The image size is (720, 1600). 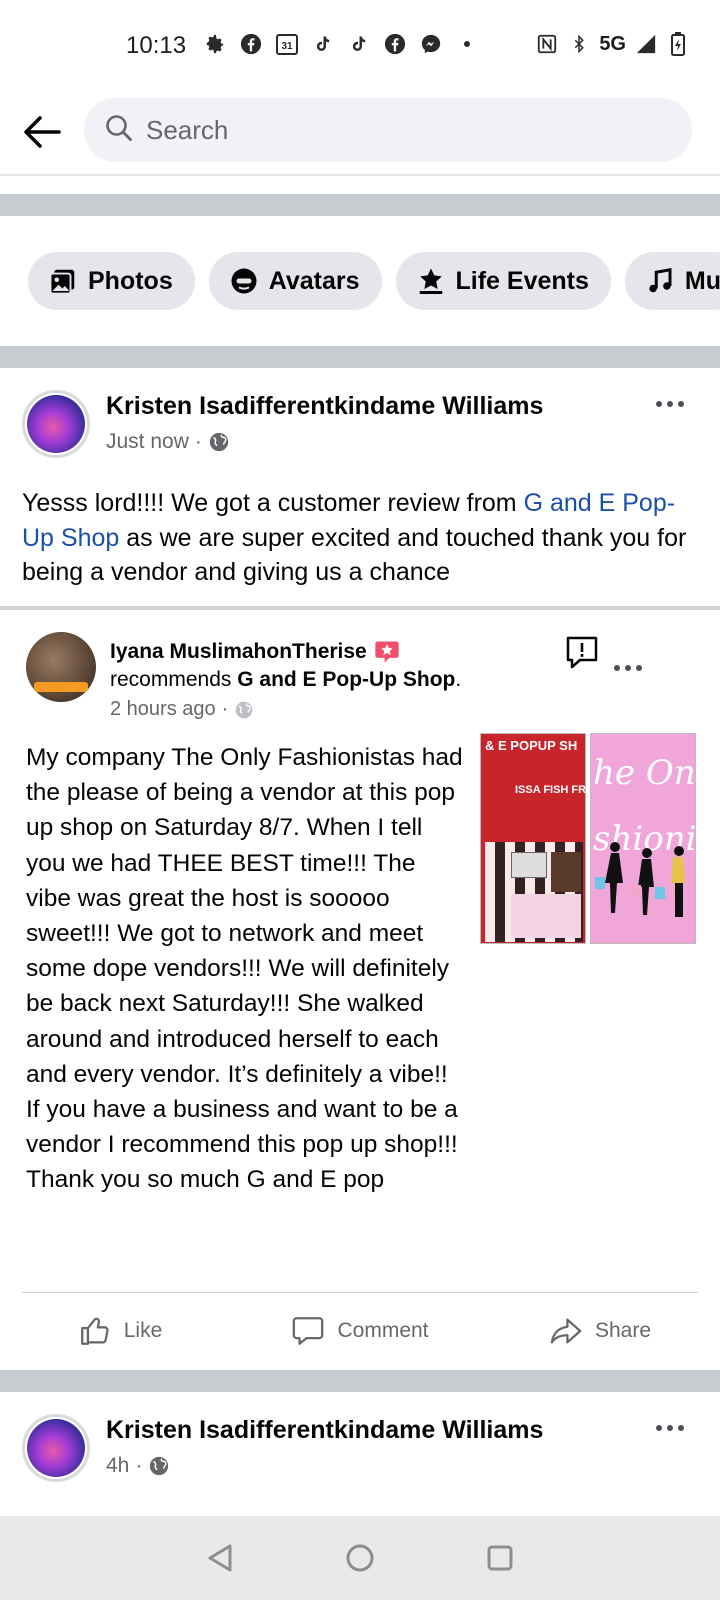 What do you see at coordinates (547, 44) in the screenshot?
I see `nfc-icon` at bounding box center [547, 44].